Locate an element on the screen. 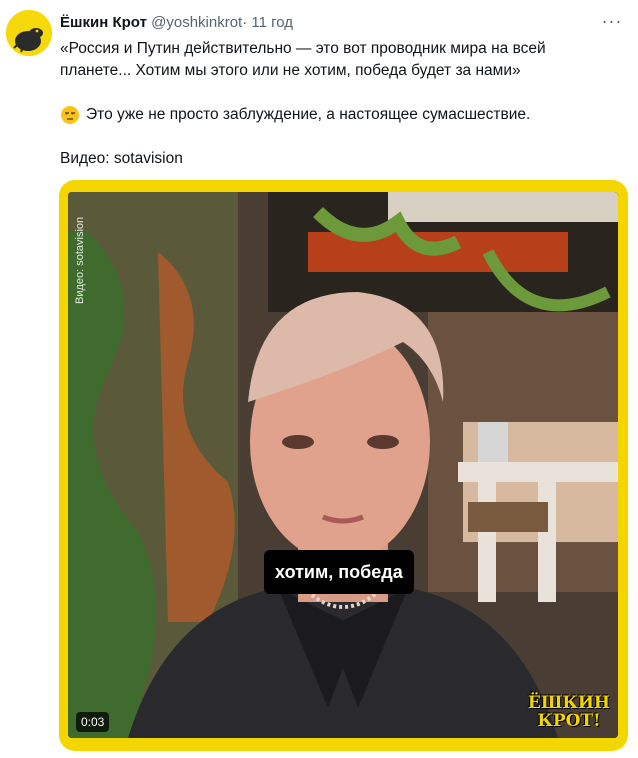  video-caption: хотим, победа is located at coordinates (339, 572).